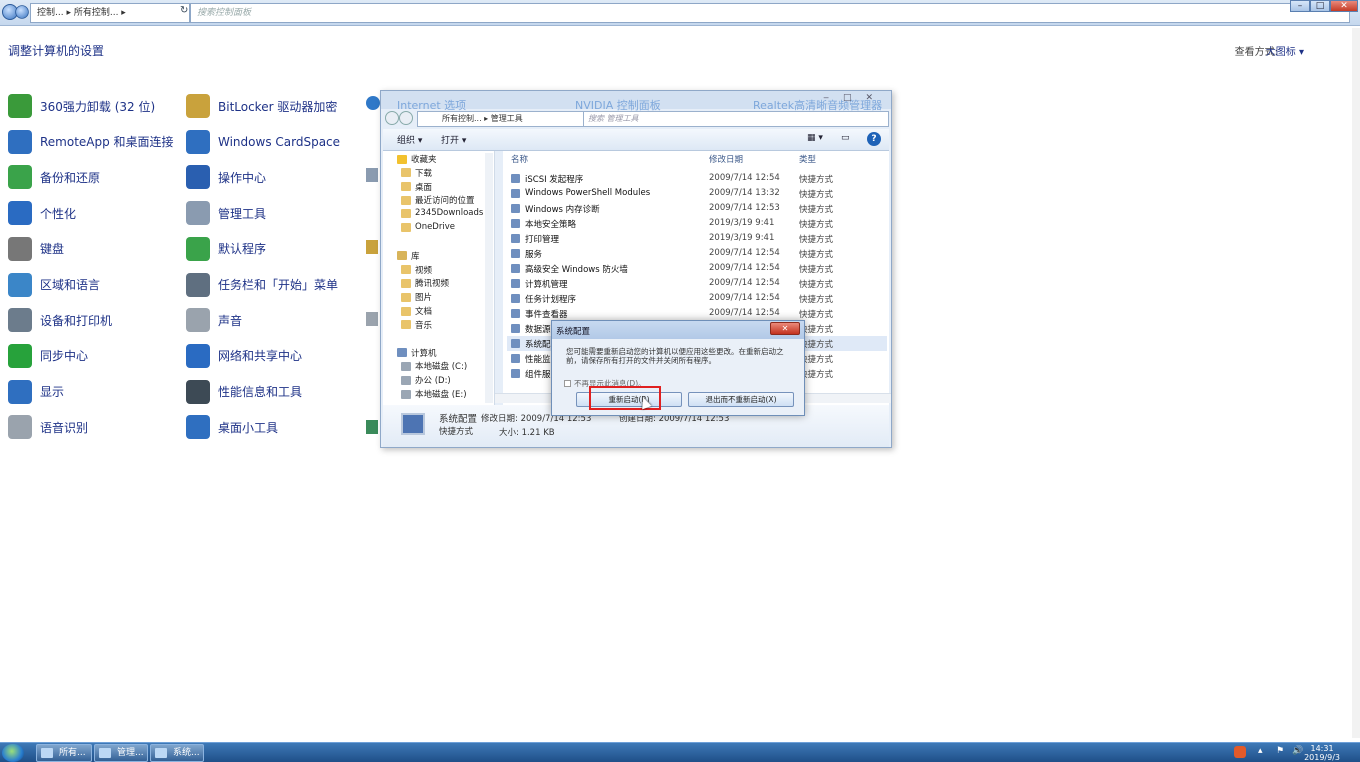 Image resolution: width=1360 pixels, height=762 pixels. Describe the element at coordinates (261, 106) in the screenshot. I see `cp-item: BitLocker 驱动器加密` at that location.